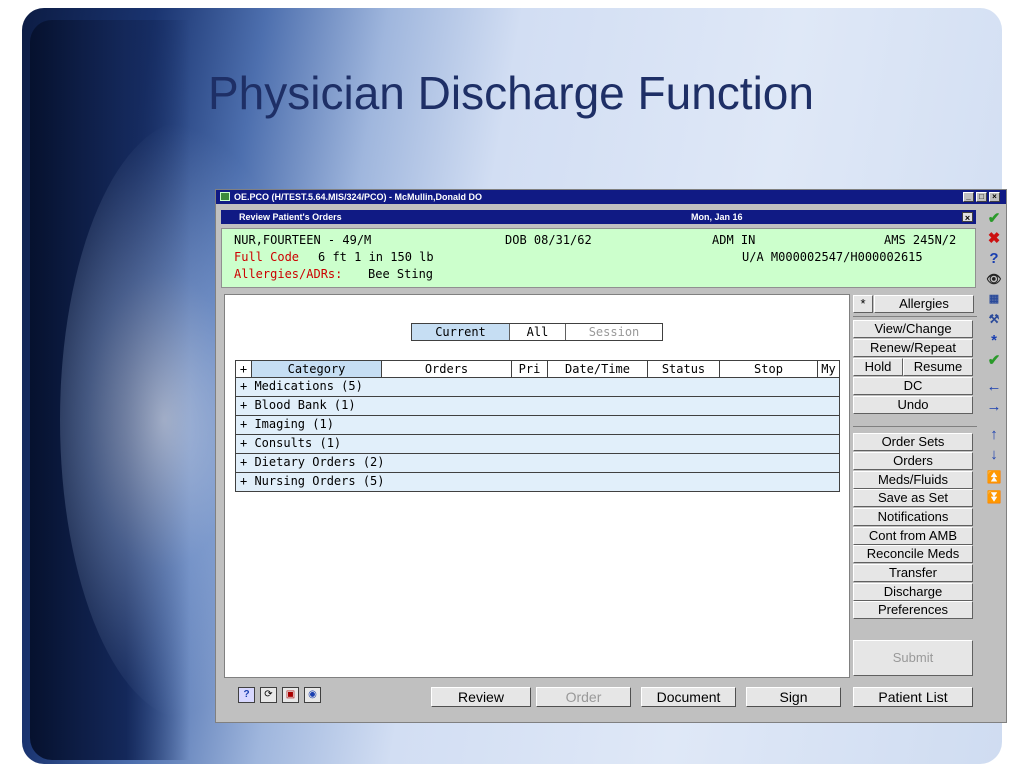 This screenshot has height=768, width=1024. I want to click on code-status: Full Code, so click(267, 257).